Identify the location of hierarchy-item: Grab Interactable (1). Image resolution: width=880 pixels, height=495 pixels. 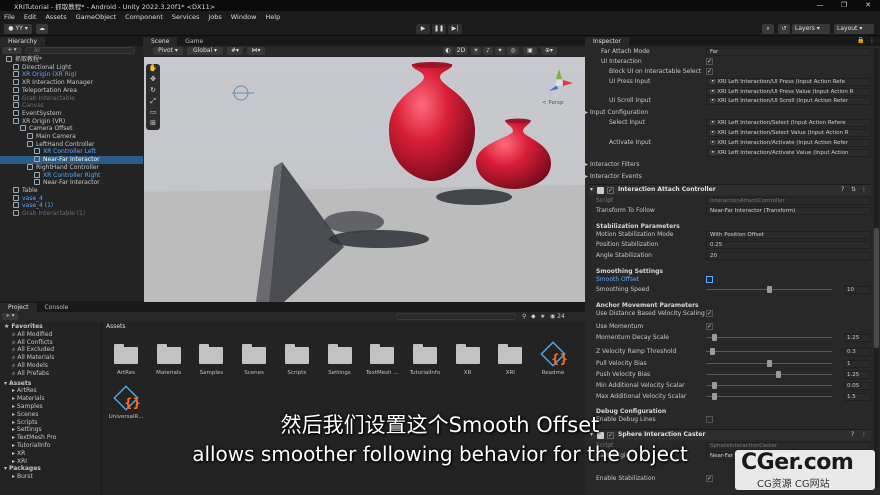
(71, 214).